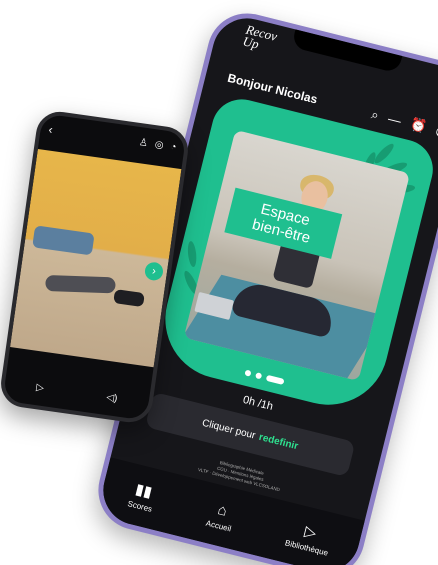  What do you see at coordinates (418, 125) in the screenshot?
I see `alarm-icon: ⏰` at bounding box center [418, 125].